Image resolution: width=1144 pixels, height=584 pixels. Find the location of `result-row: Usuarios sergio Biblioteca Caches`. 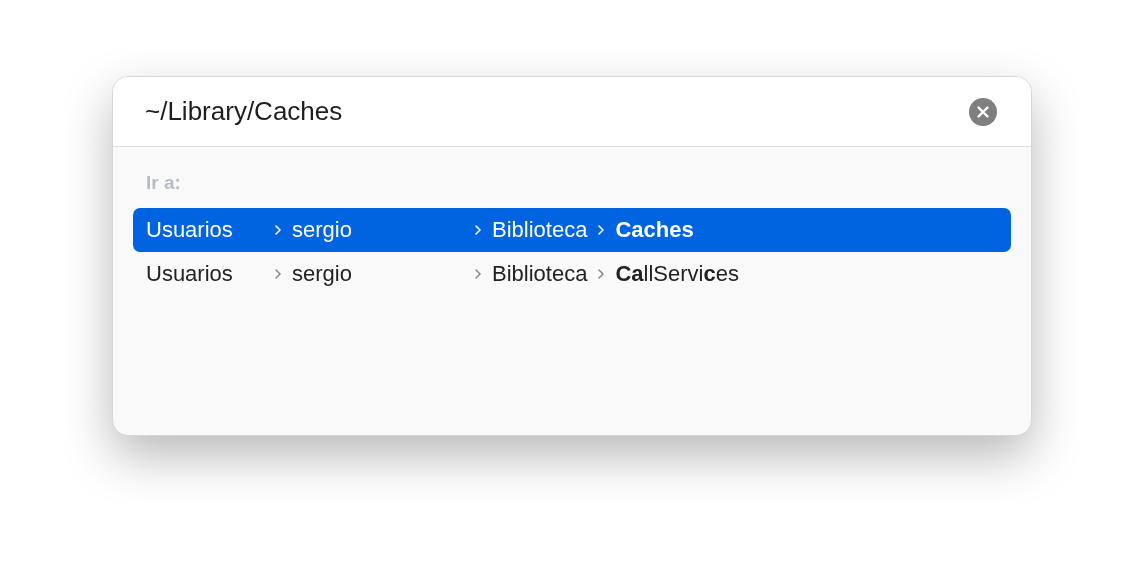

result-row: Usuarios sergio Biblioteca Caches is located at coordinates (572, 229).